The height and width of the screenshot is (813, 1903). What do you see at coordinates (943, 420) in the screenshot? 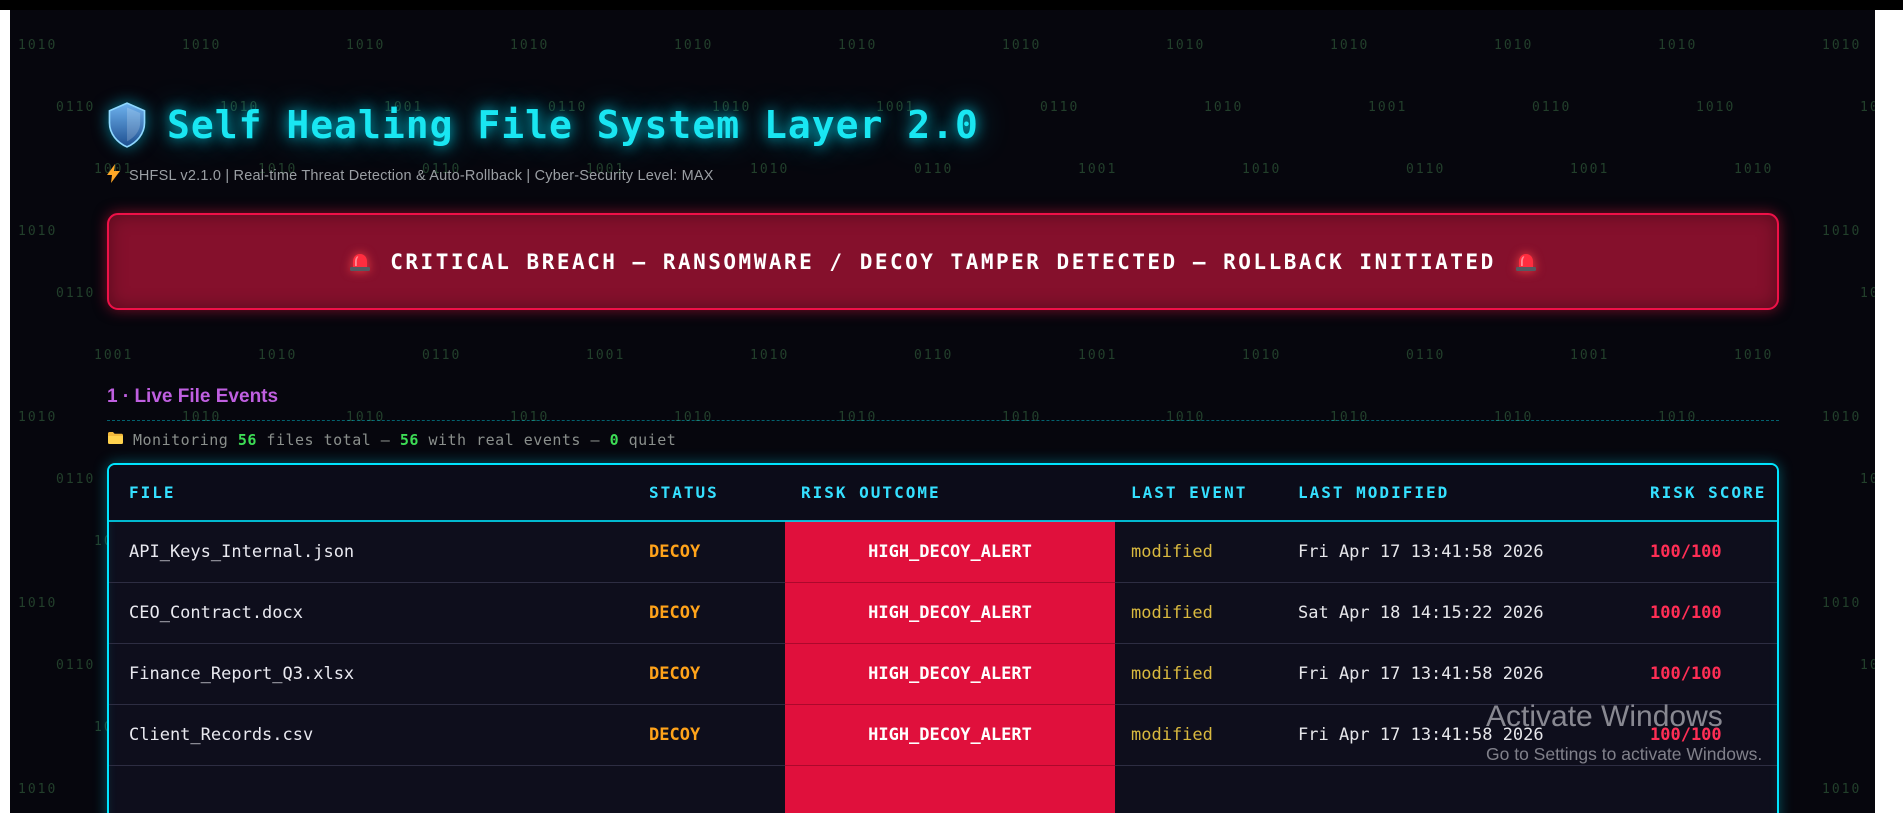
I see `dashed-separator` at bounding box center [943, 420].